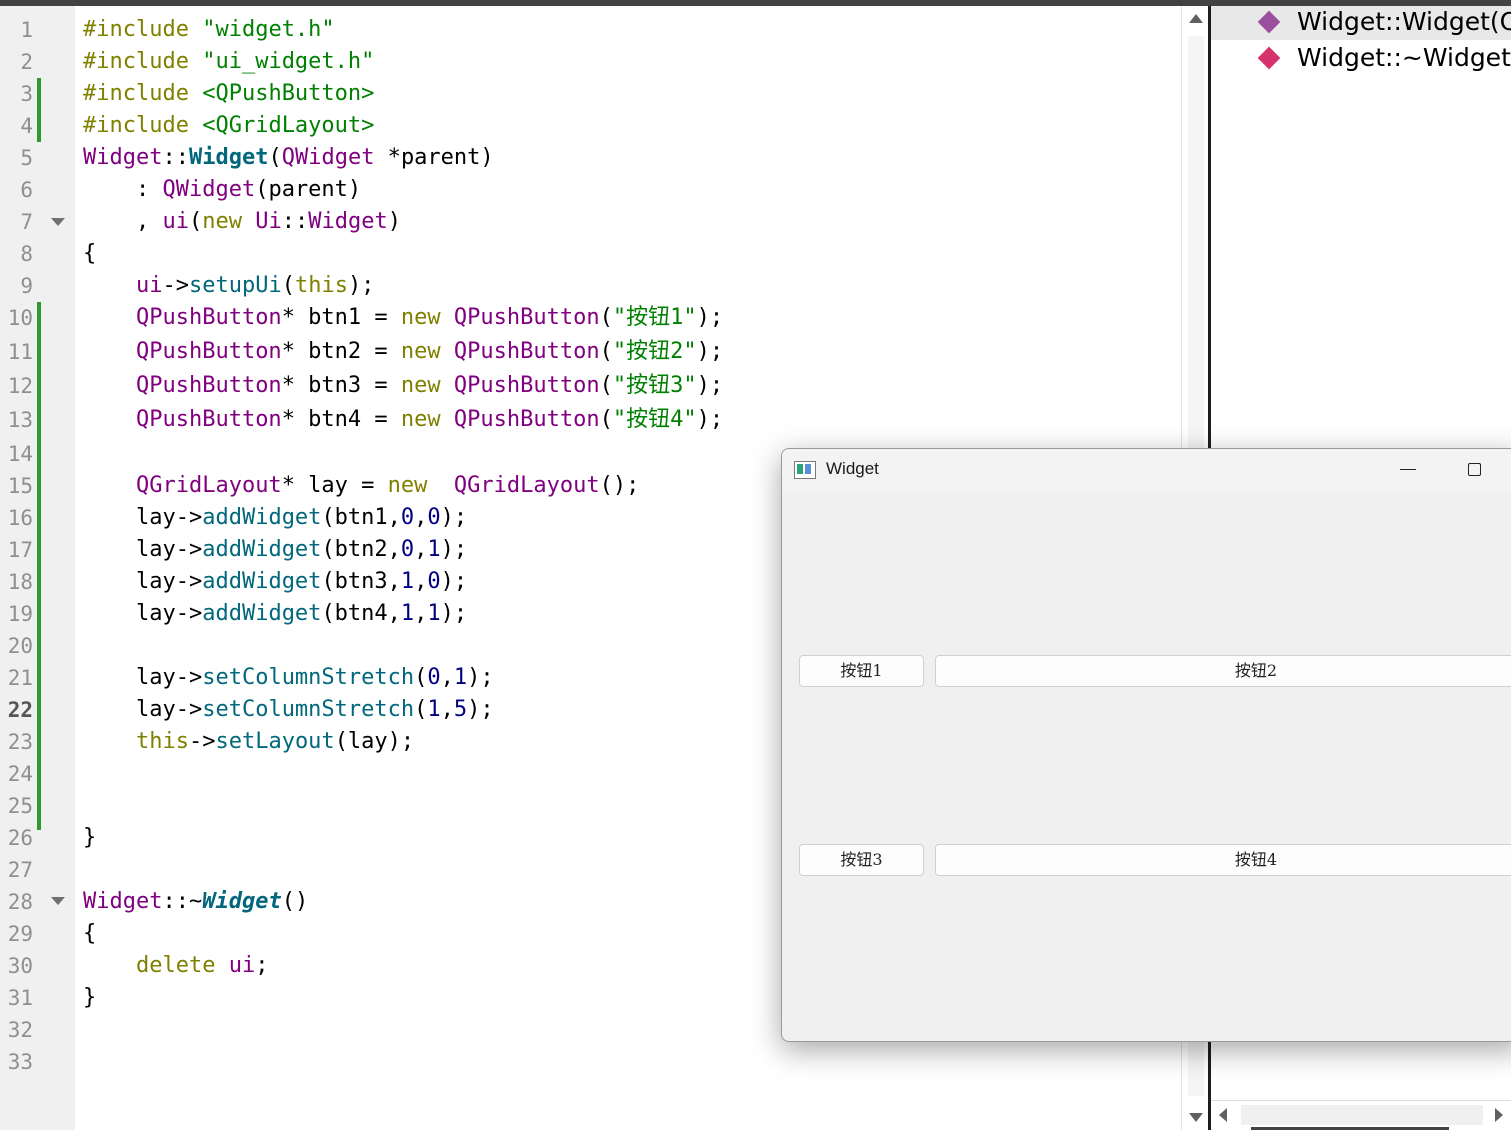 The height and width of the screenshot is (1131, 1511). I want to click on line-number: 28, so click(20, 902).